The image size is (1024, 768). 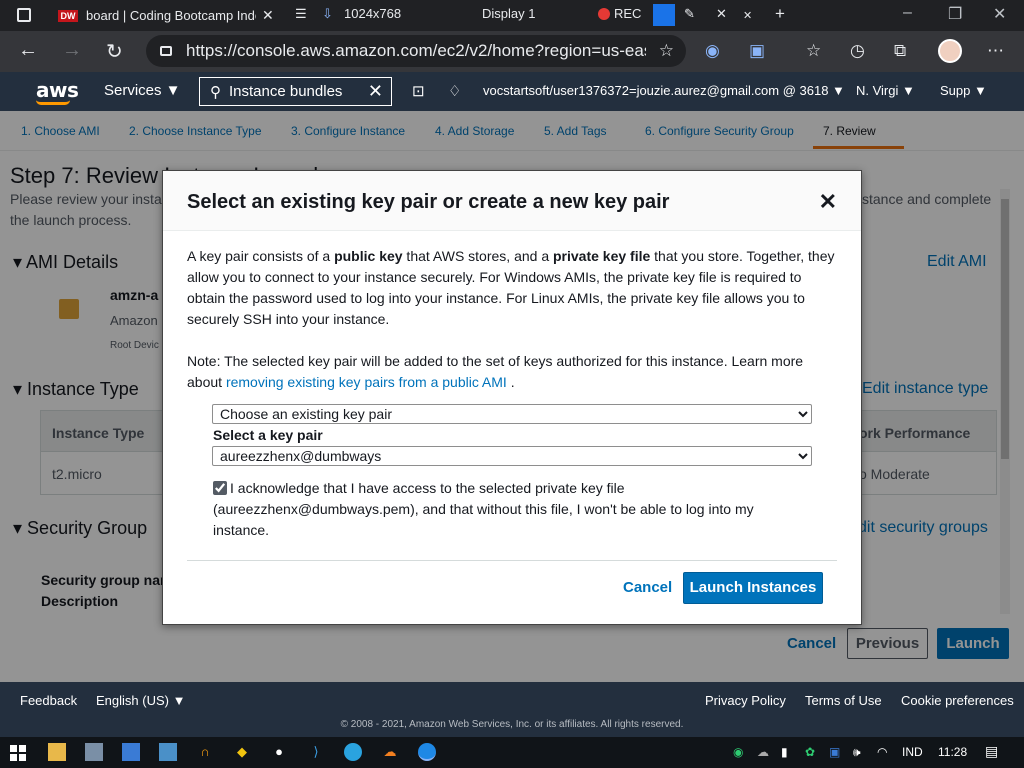 I want to click on tray-battery-icon: ▮, so click(x=784, y=752).